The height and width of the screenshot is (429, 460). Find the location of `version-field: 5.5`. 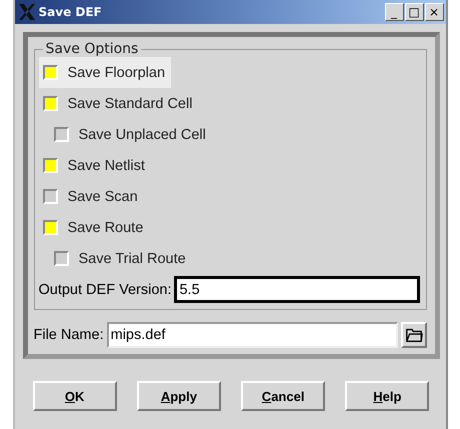

version-field: 5.5 is located at coordinates (297, 289).